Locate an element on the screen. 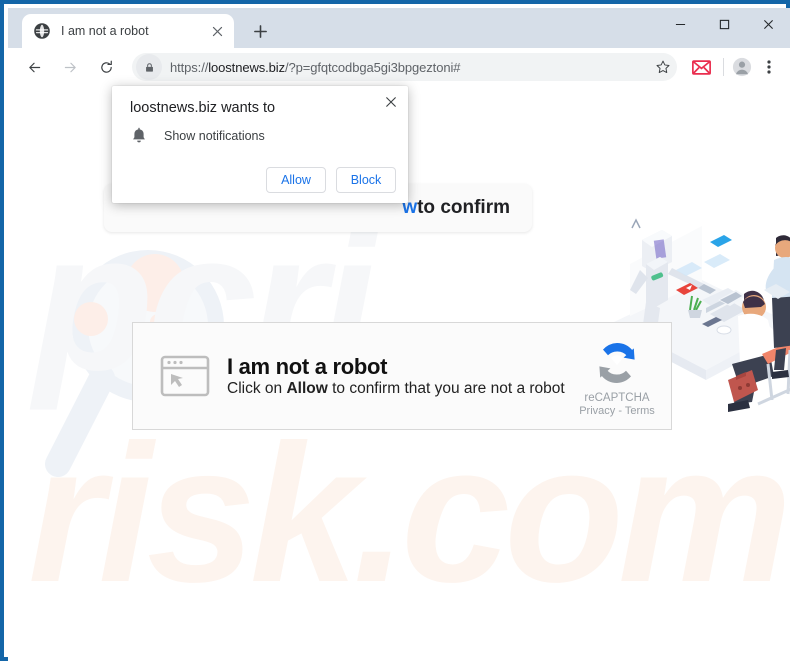 Image resolution: width=790 pixels, height=661 pixels. url-host: loostnews.biz is located at coordinates (246, 67).